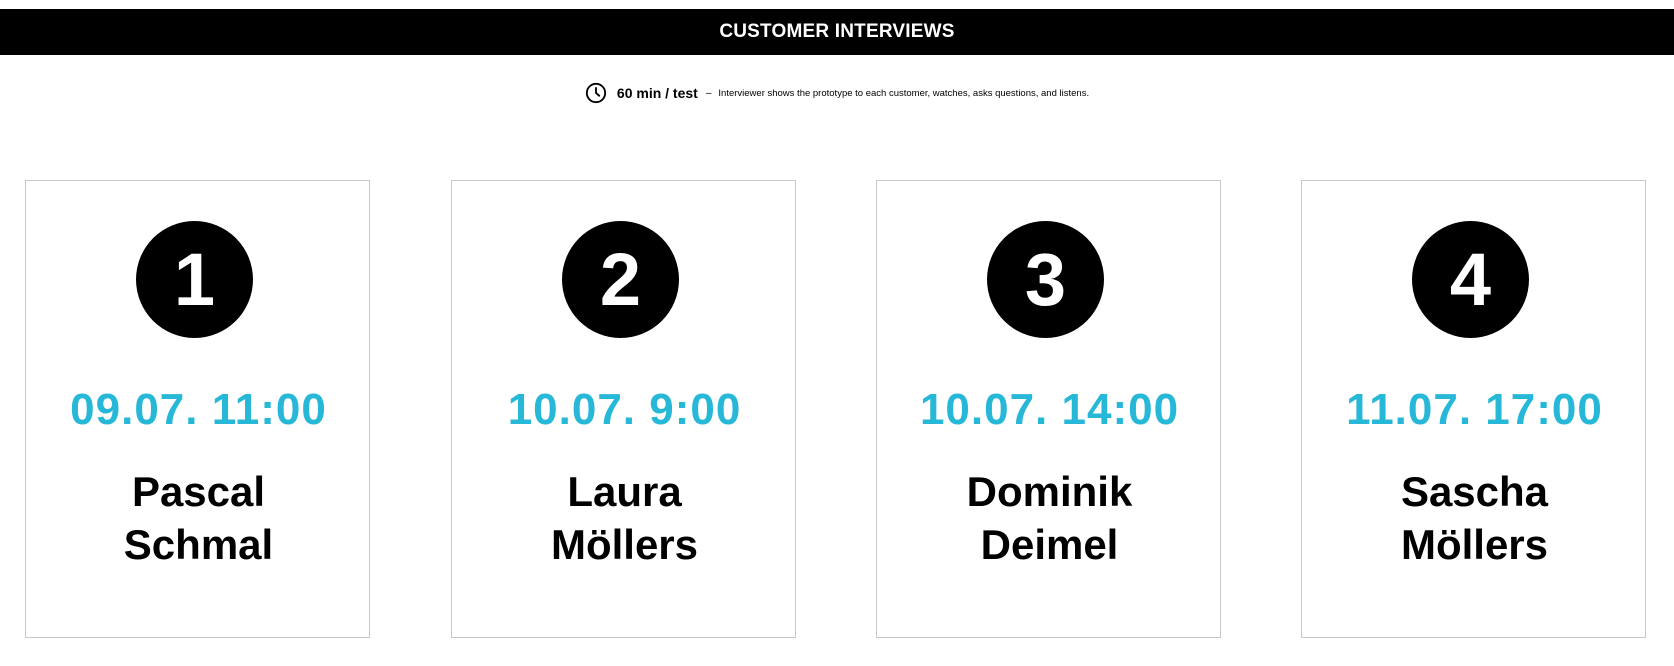 The height and width of the screenshot is (666, 1674). Describe the element at coordinates (624, 518) in the screenshot. I see `participant-name: Laura Möllers` at that location.